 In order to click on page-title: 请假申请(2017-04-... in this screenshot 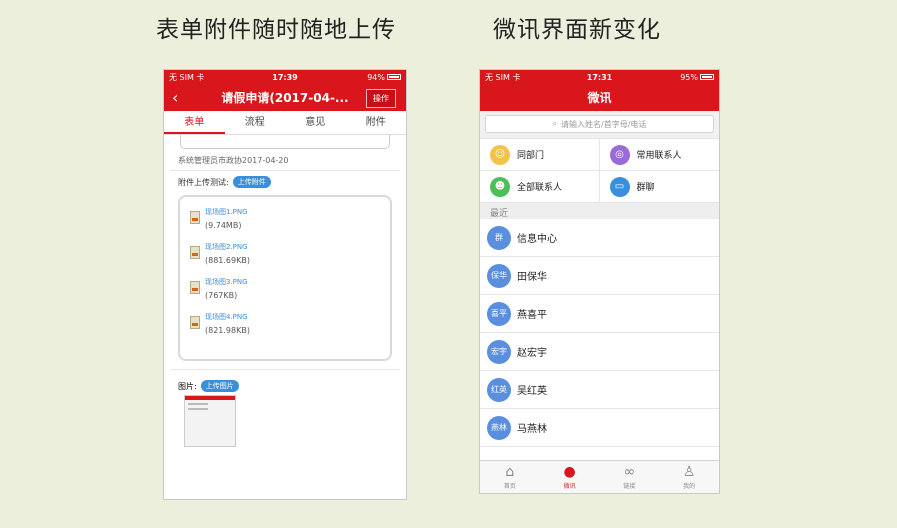, I will do `click(285, 98)`.